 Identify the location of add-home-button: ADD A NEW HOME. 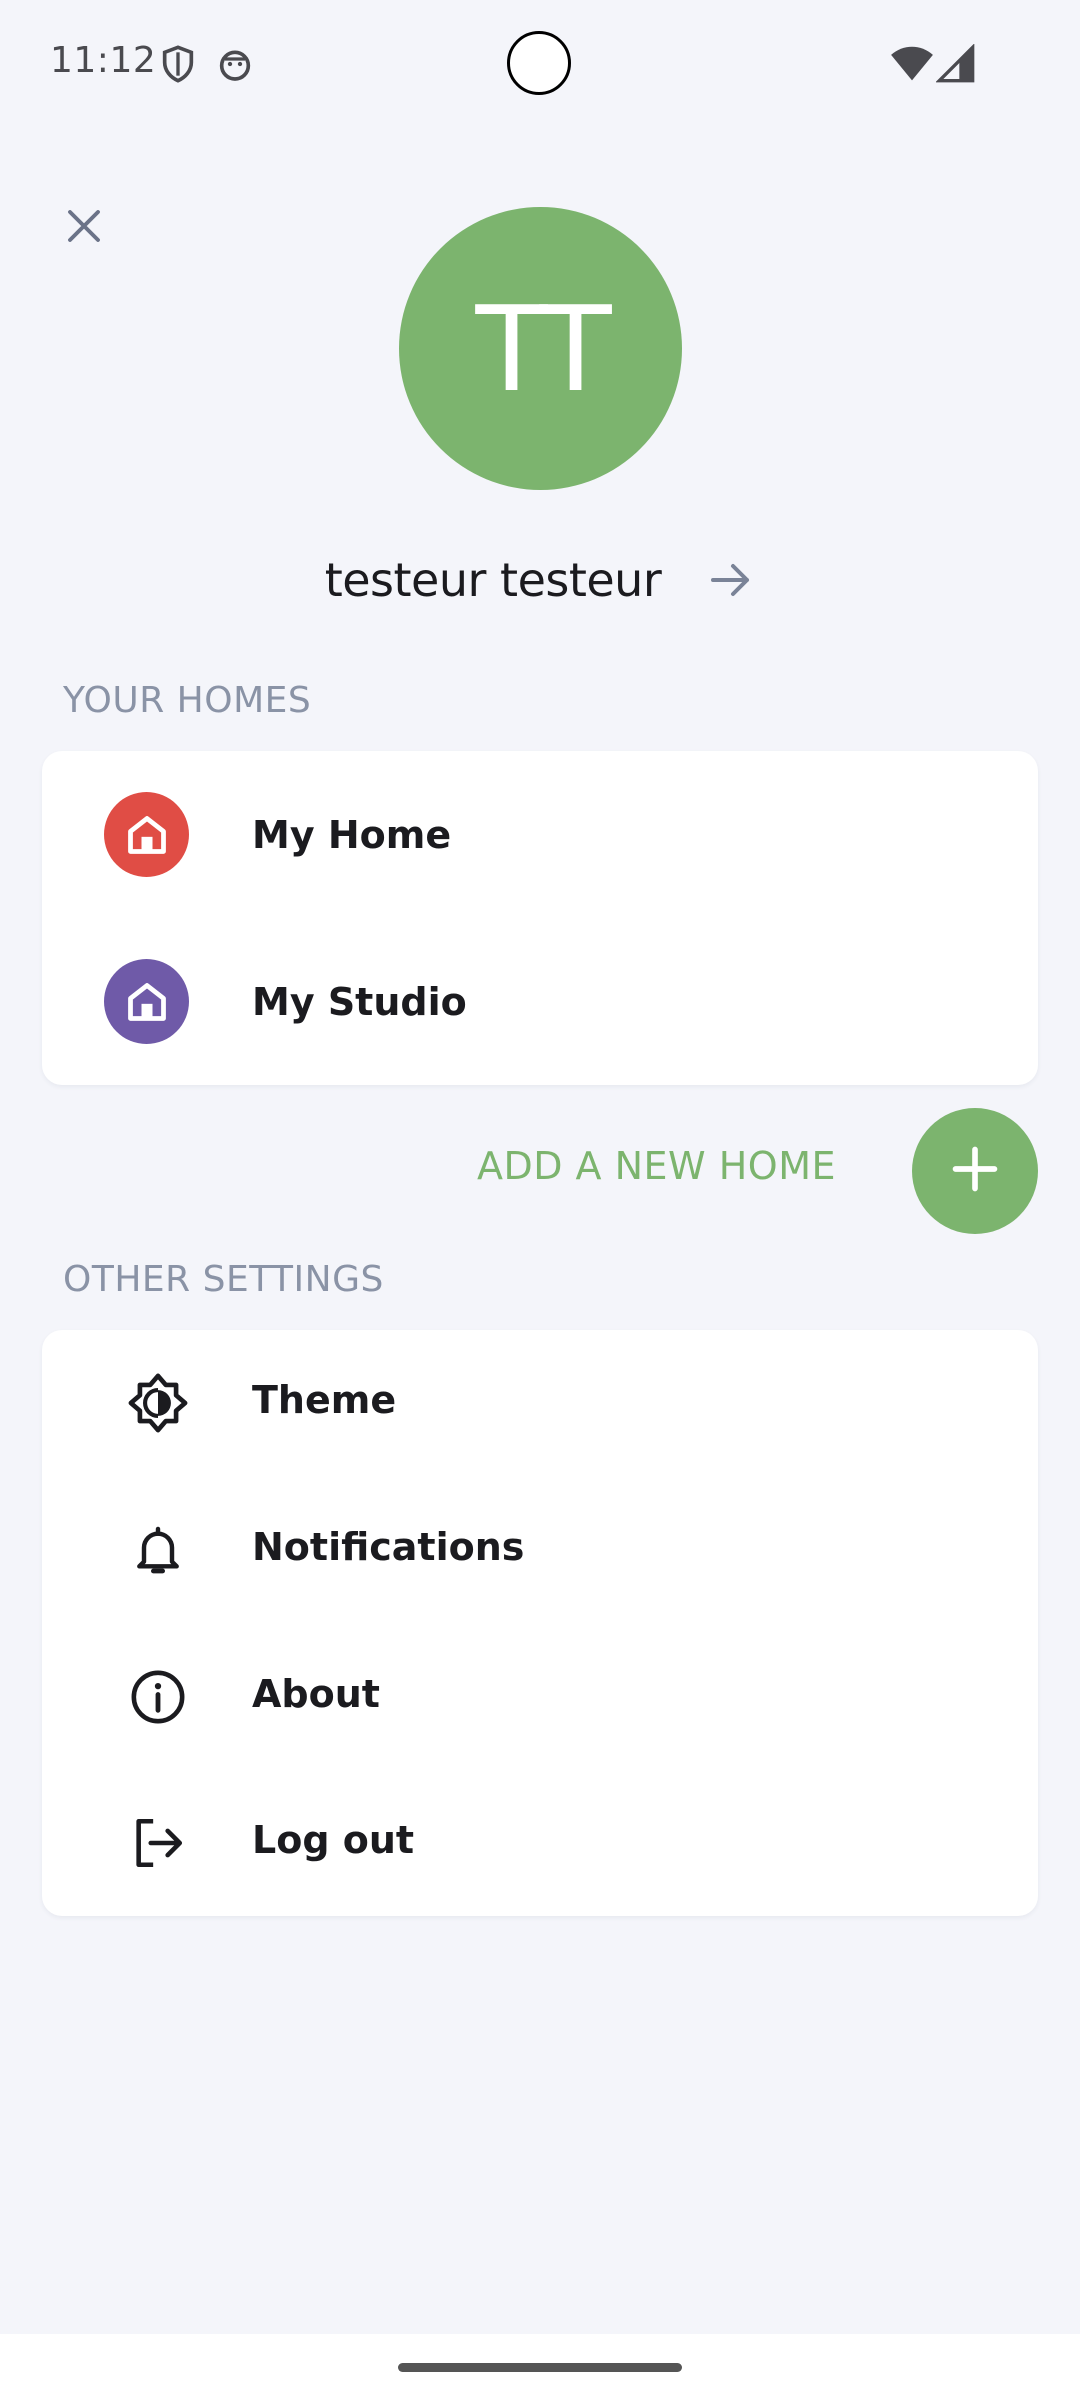
(656, 1166).